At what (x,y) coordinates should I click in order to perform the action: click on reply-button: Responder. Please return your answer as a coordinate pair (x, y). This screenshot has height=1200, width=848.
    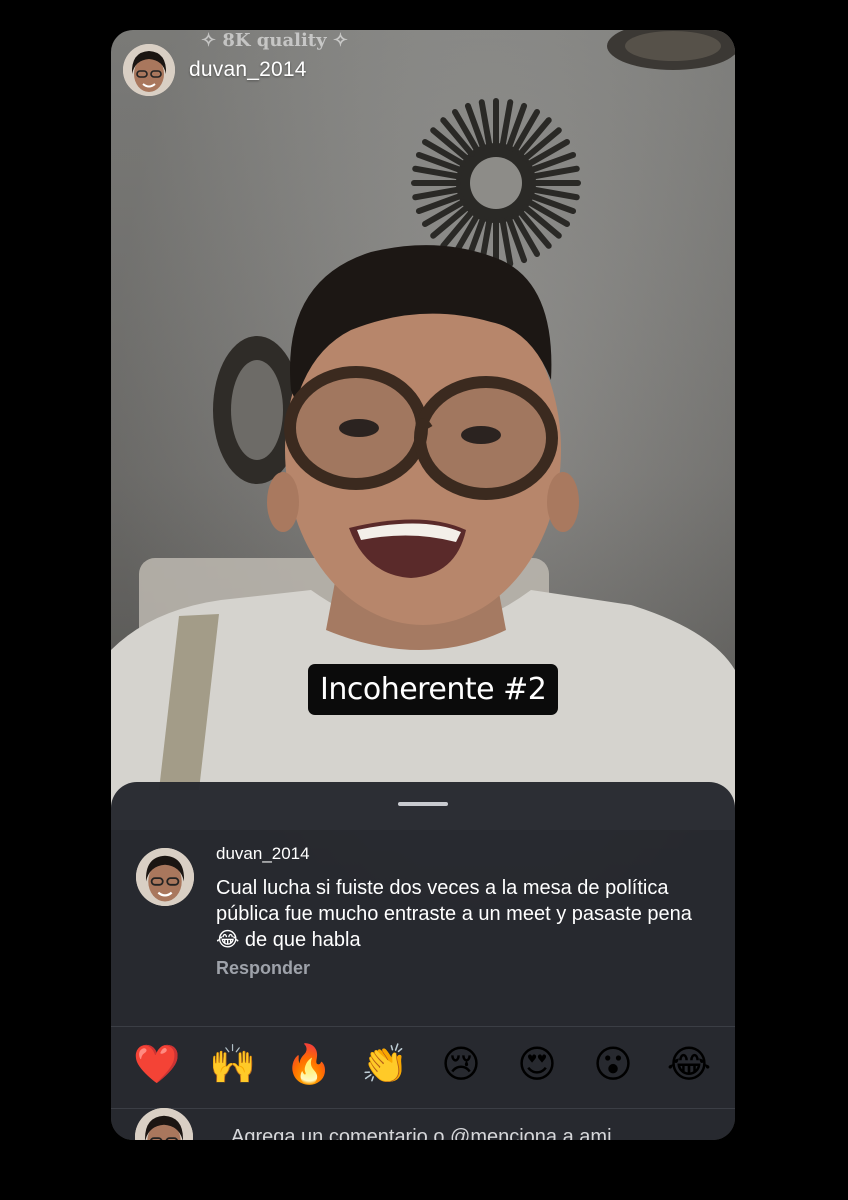
    Looking at the image, I should click on (263, 968).